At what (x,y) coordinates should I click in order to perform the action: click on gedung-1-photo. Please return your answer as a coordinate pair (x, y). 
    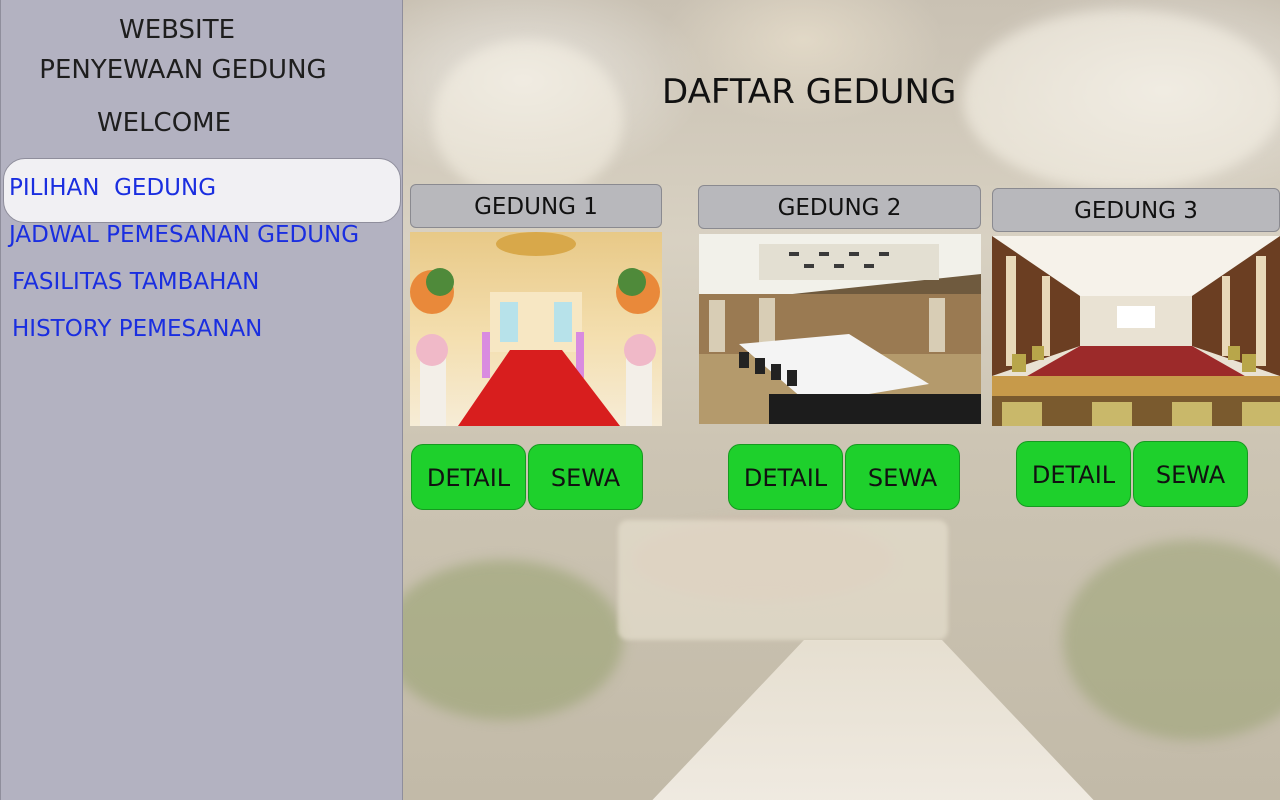
    Looking at the image, I should click on (536, 329).